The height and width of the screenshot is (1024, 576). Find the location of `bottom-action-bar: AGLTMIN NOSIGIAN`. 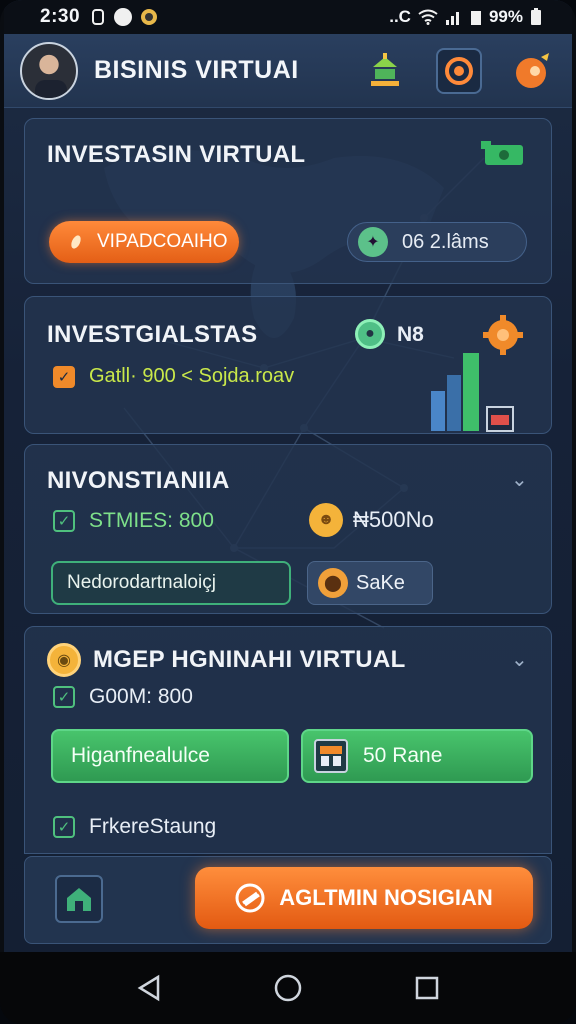

bottom-action-bar: AGLTMIN NOSIGIAN is located at coordinates (288, 900).